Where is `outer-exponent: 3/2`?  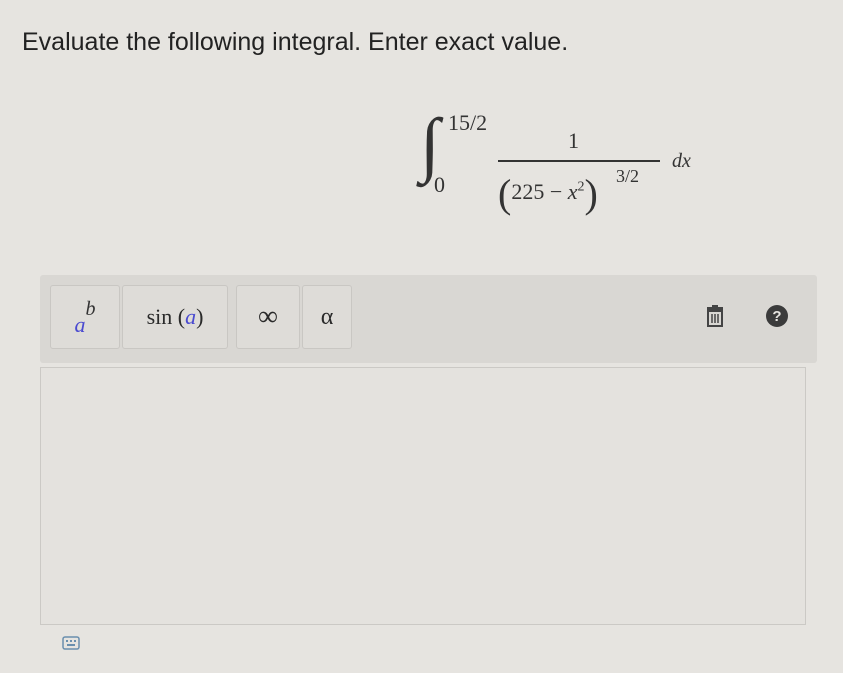
outer-exponent: 3/2 is located at coordinates (628, 176).